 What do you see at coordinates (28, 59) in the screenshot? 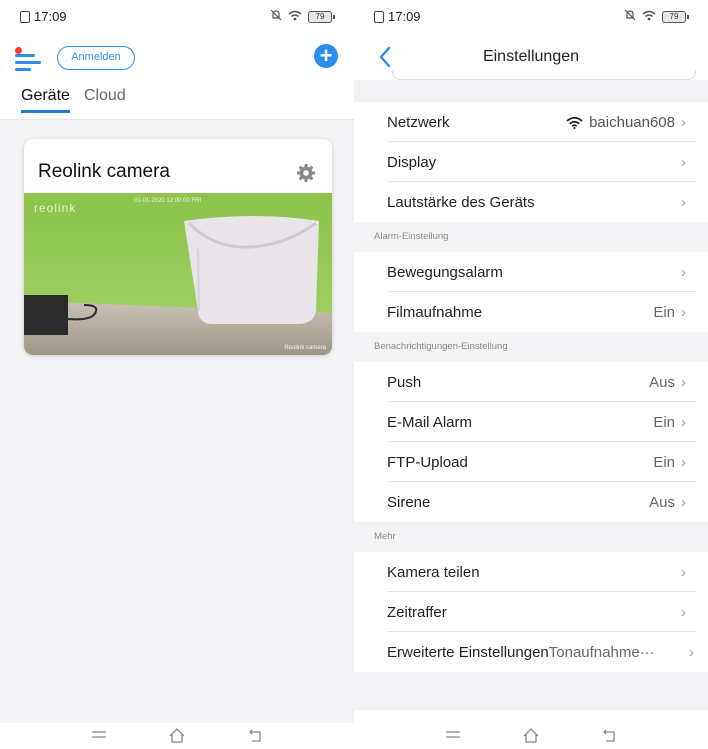
I see `menu-icon` at bounding box center [28, 59].